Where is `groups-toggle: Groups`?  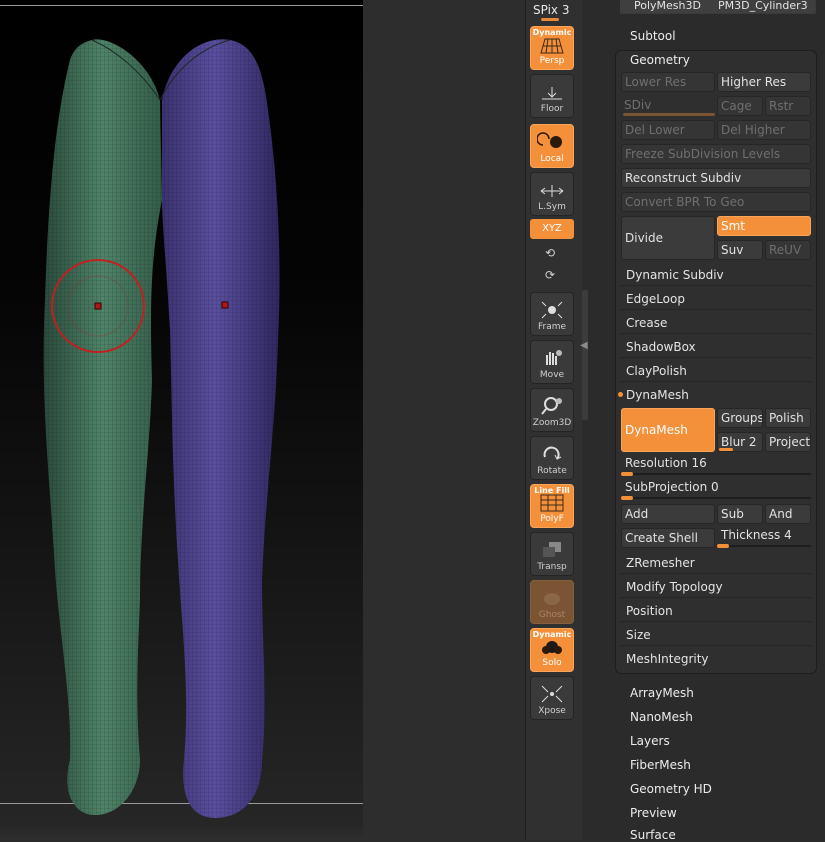 groups-toggle: Groups is located at coordinates (740, 418).